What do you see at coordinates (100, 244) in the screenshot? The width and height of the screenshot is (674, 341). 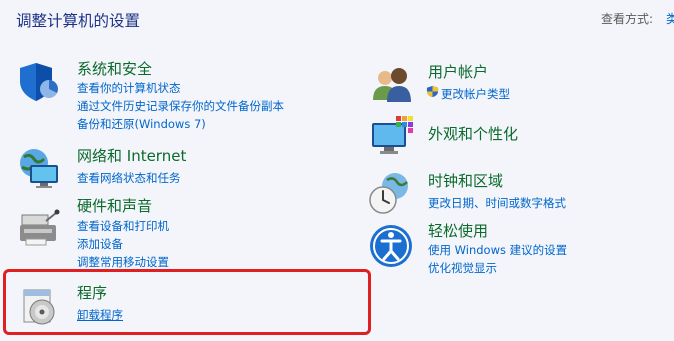 I see `link-add-device: 添加设备` at bounding box center [100, 244].